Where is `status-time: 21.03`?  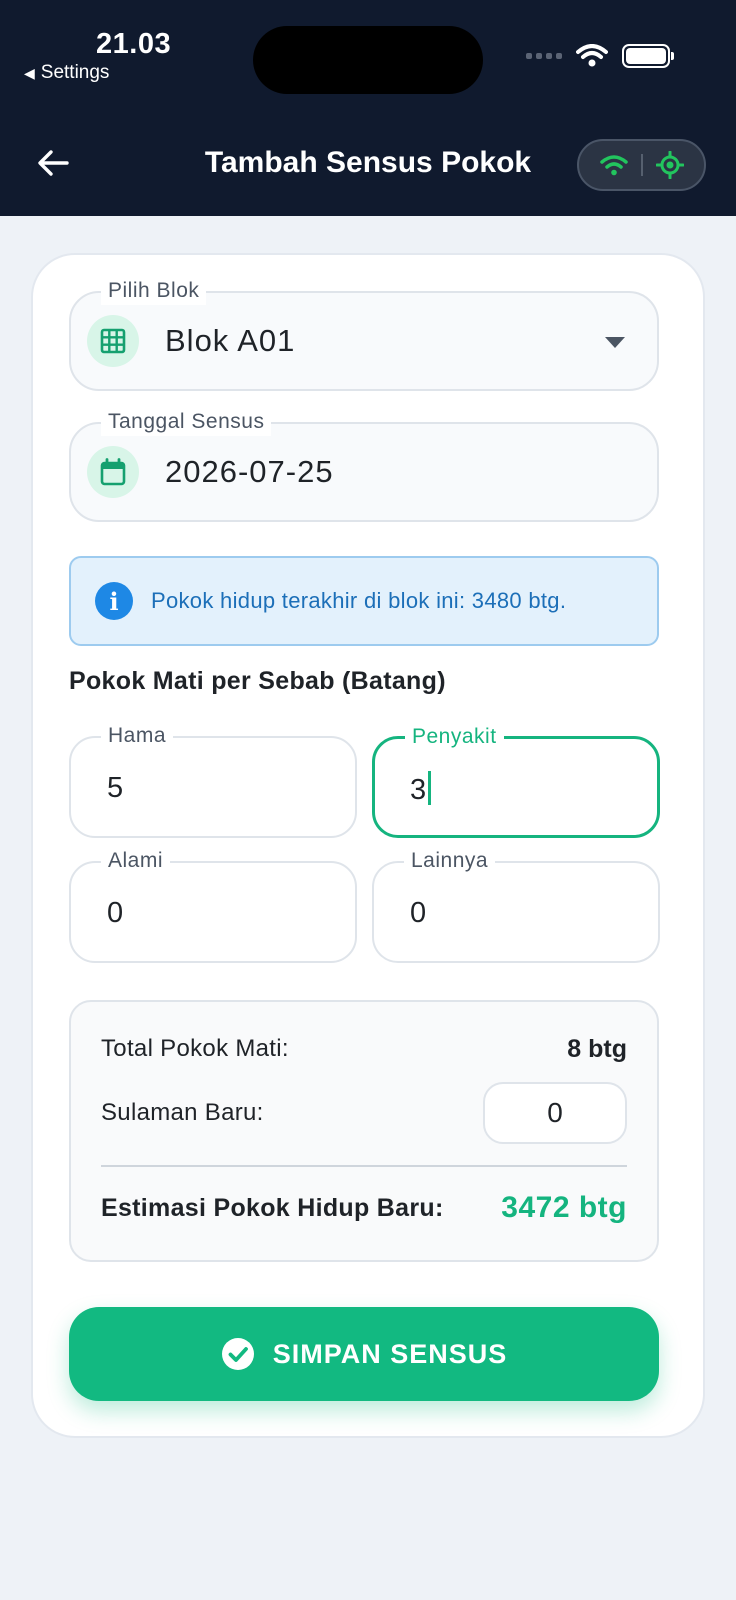 status-time: 21.03 is located at coordinates (134, 44).